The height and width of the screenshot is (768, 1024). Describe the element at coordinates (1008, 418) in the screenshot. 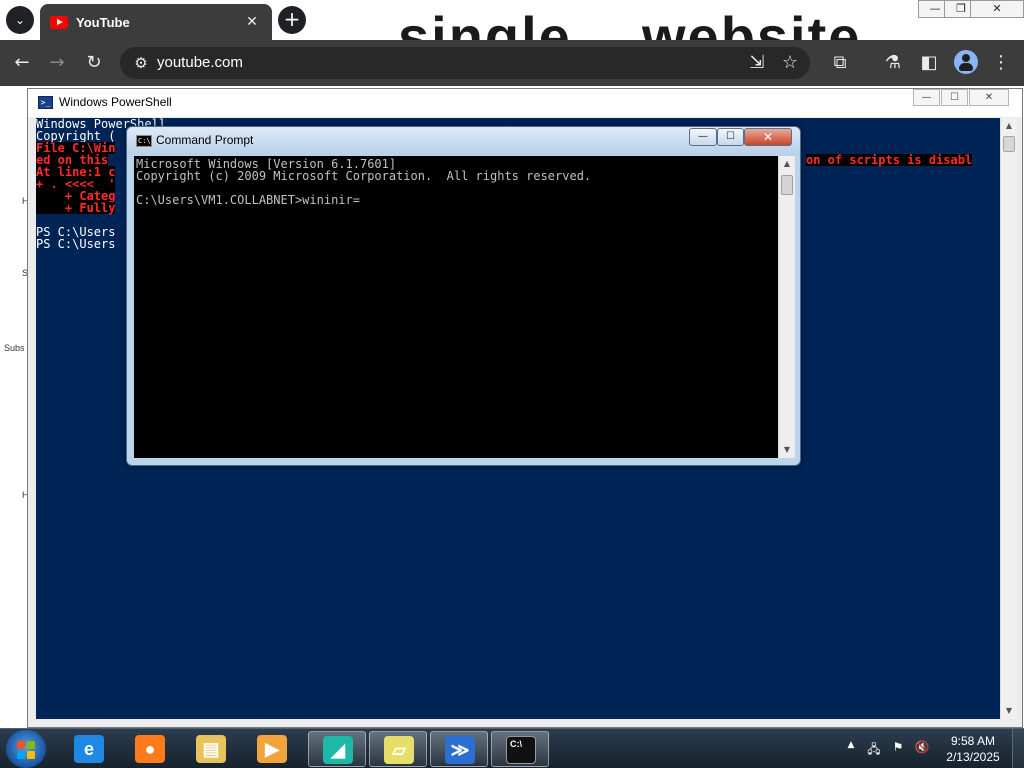

I see `powershell-scrollbar: ▲ ▼` at that location.